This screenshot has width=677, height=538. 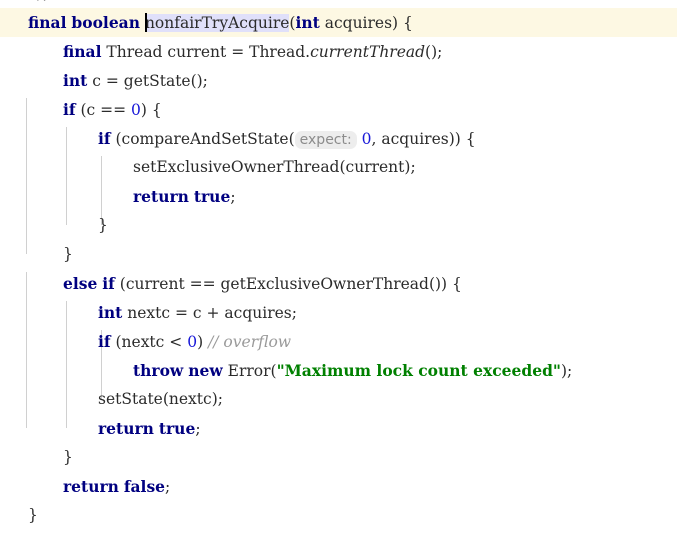 What do you see at coordinates (160, 399) in the screenshot?
I see `code-token: setState(nextc);` at bounding box center [160, 399].